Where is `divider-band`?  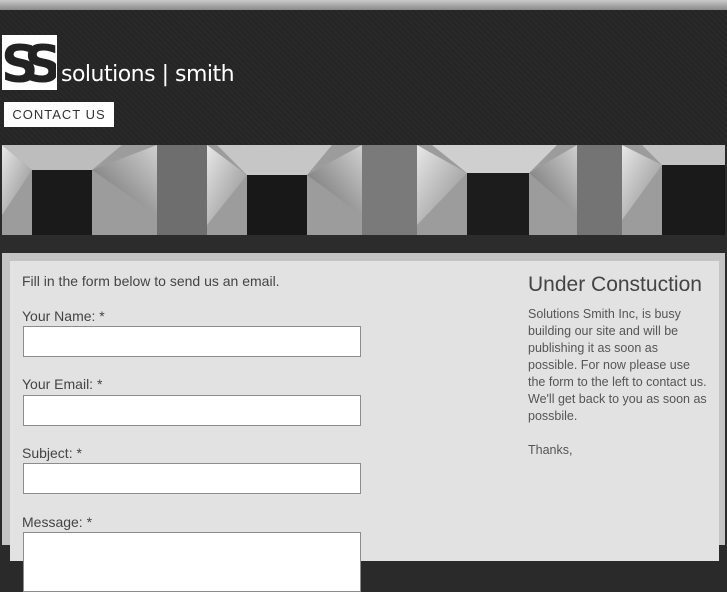 divider-band is located at coordinates (363, 244).